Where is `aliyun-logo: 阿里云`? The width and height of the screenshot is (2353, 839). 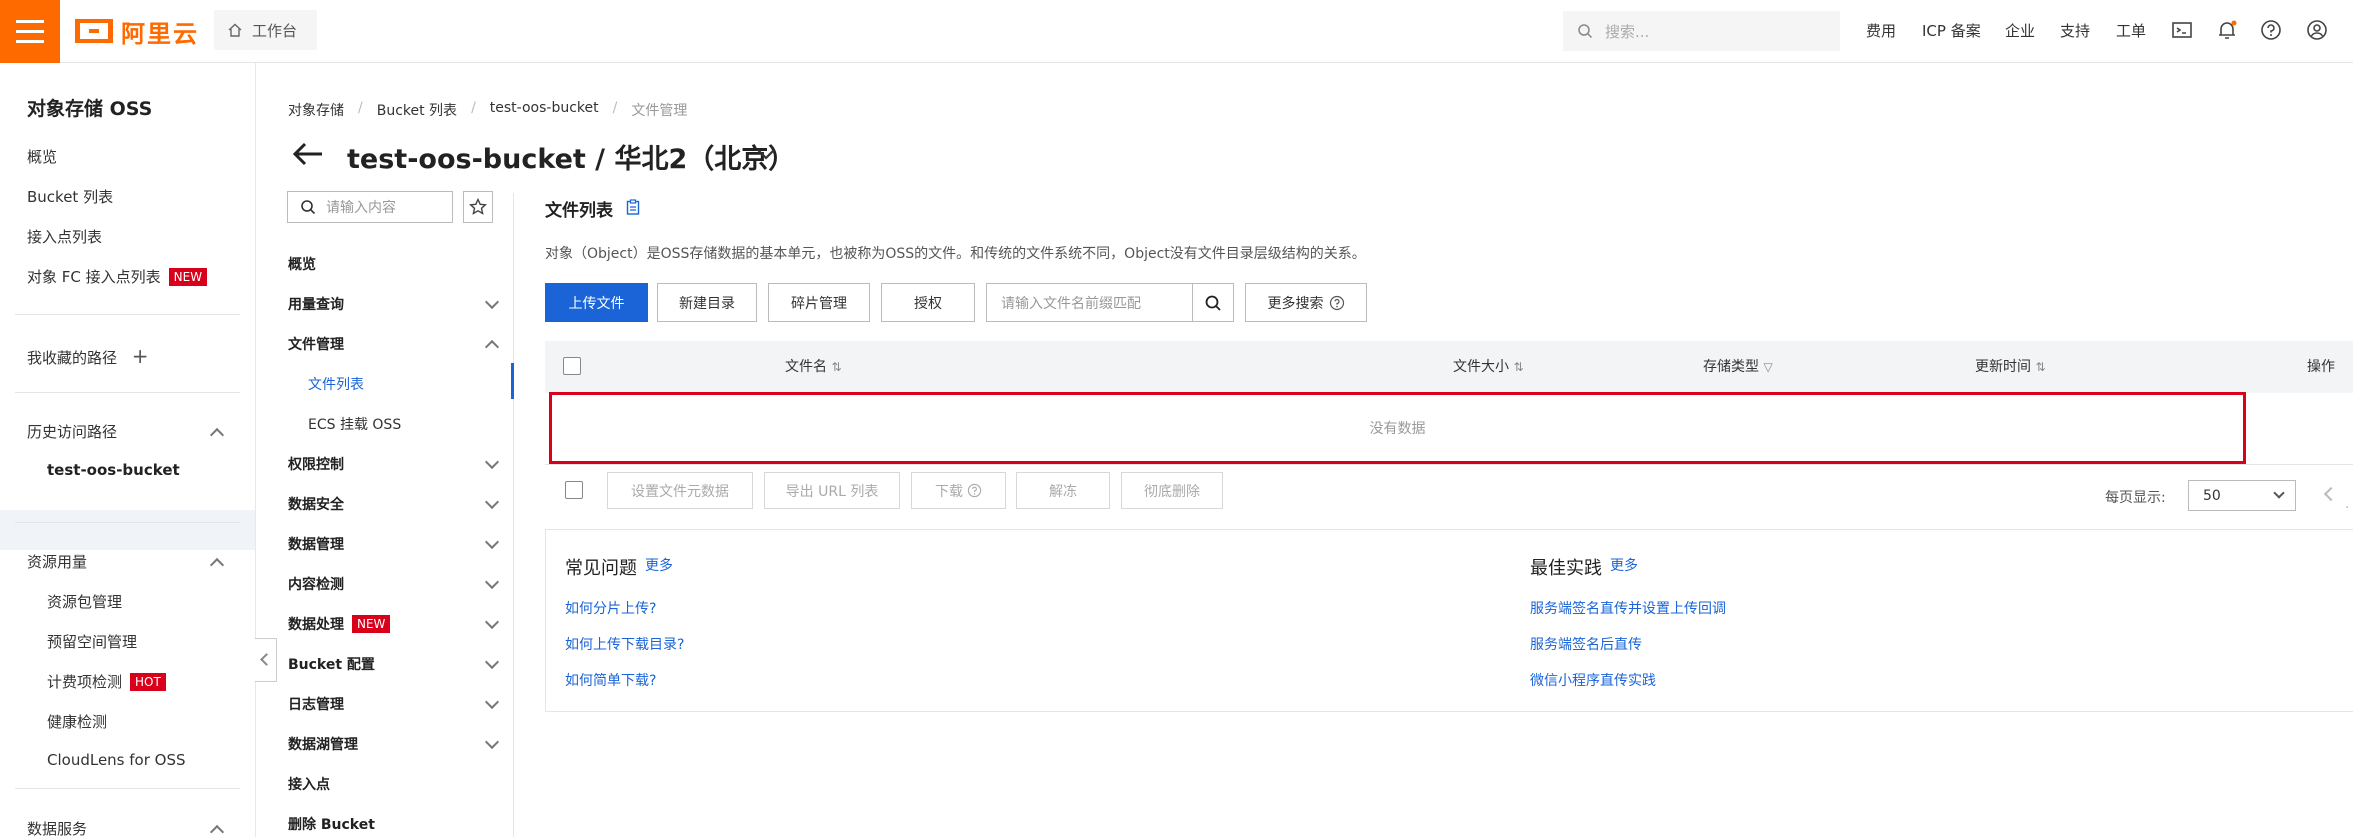 aliyun-logo: 阿里云 is located at coordinates (137, 32).